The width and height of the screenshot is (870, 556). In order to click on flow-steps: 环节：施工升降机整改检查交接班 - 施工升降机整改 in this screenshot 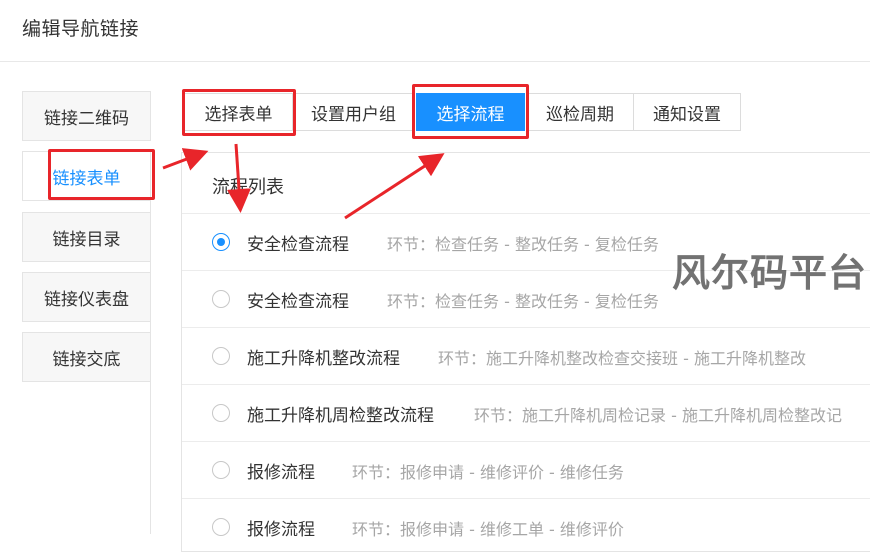, I will do `click(622, 358)`.